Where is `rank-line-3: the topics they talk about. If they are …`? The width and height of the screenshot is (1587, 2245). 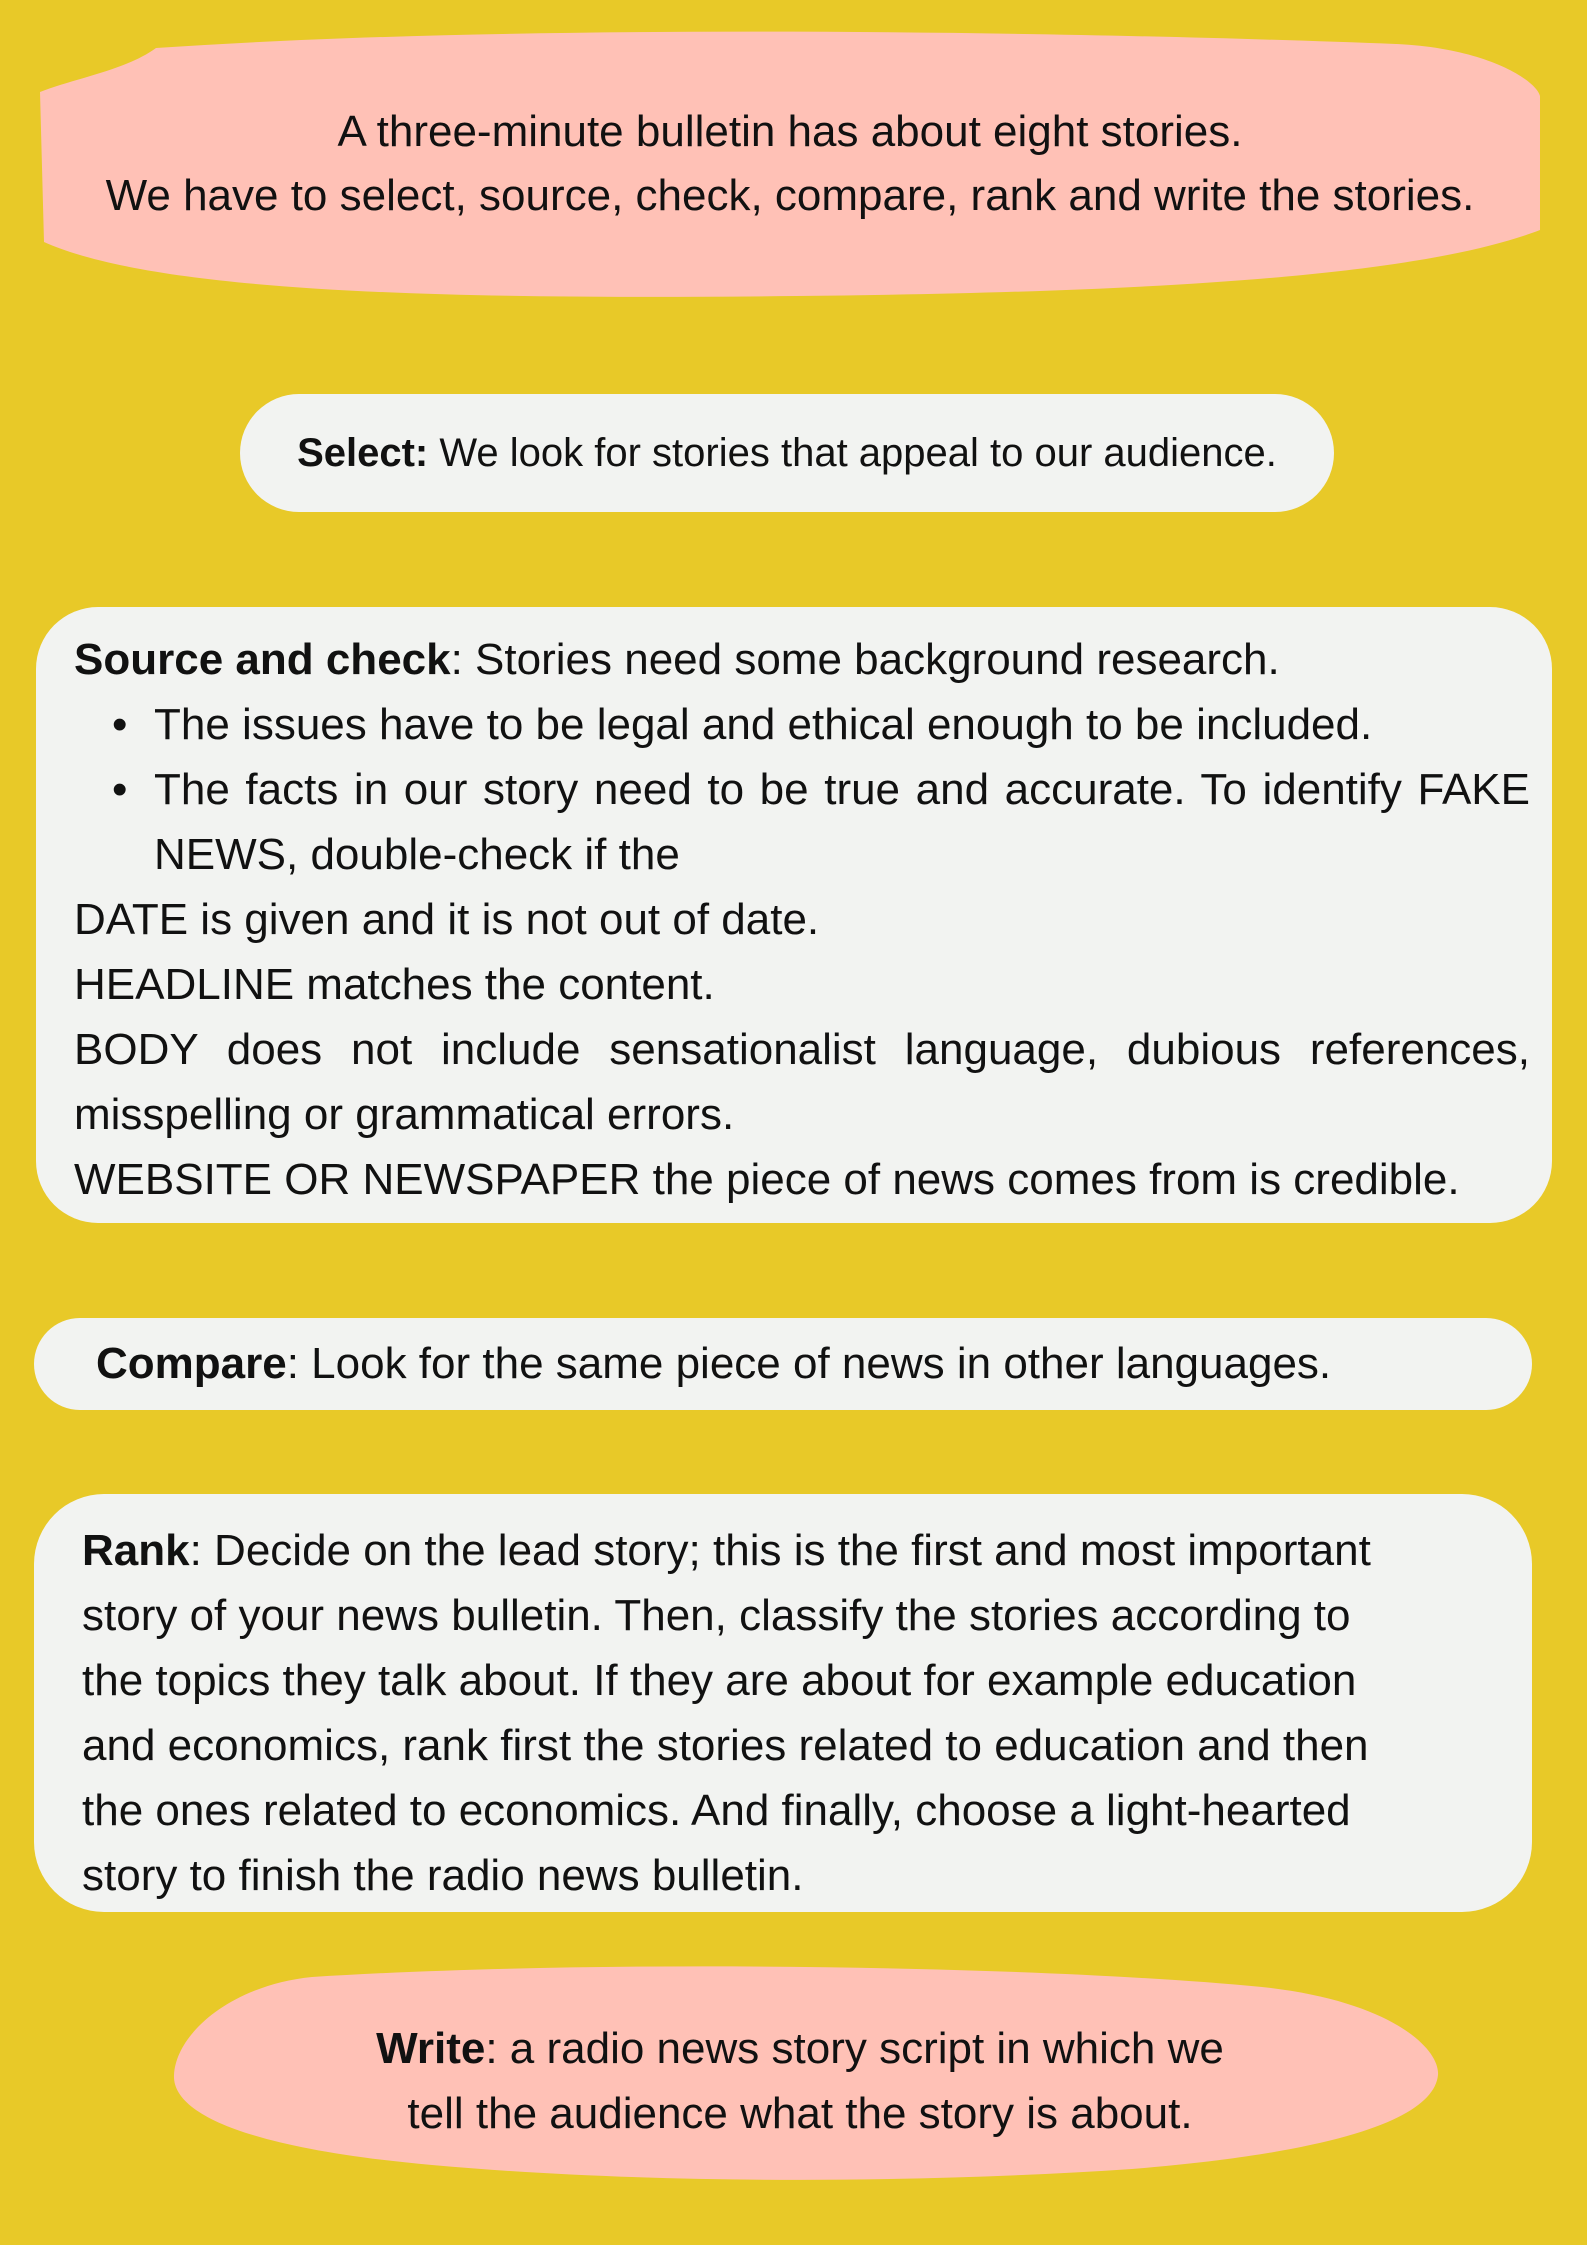 rank-line-3: the topics they talk about. If they are … is located at coordinates (719, 1680).